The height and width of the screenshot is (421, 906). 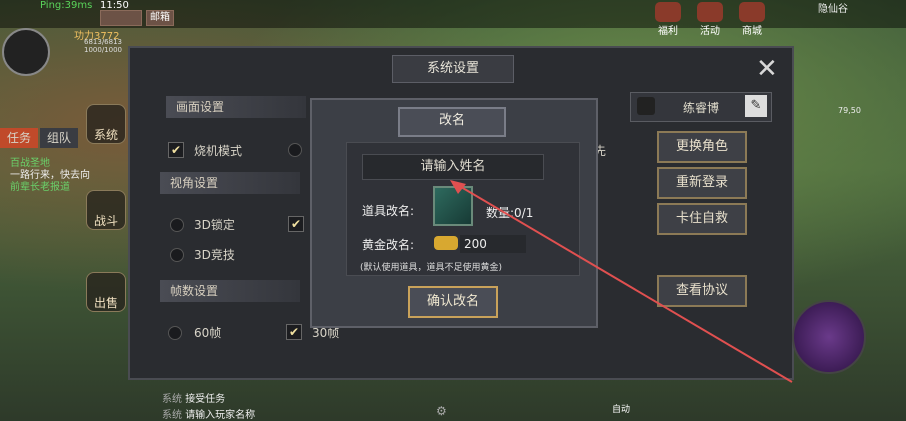 I want to click on gear-icon: ⚙, so click(x=441, y=411).